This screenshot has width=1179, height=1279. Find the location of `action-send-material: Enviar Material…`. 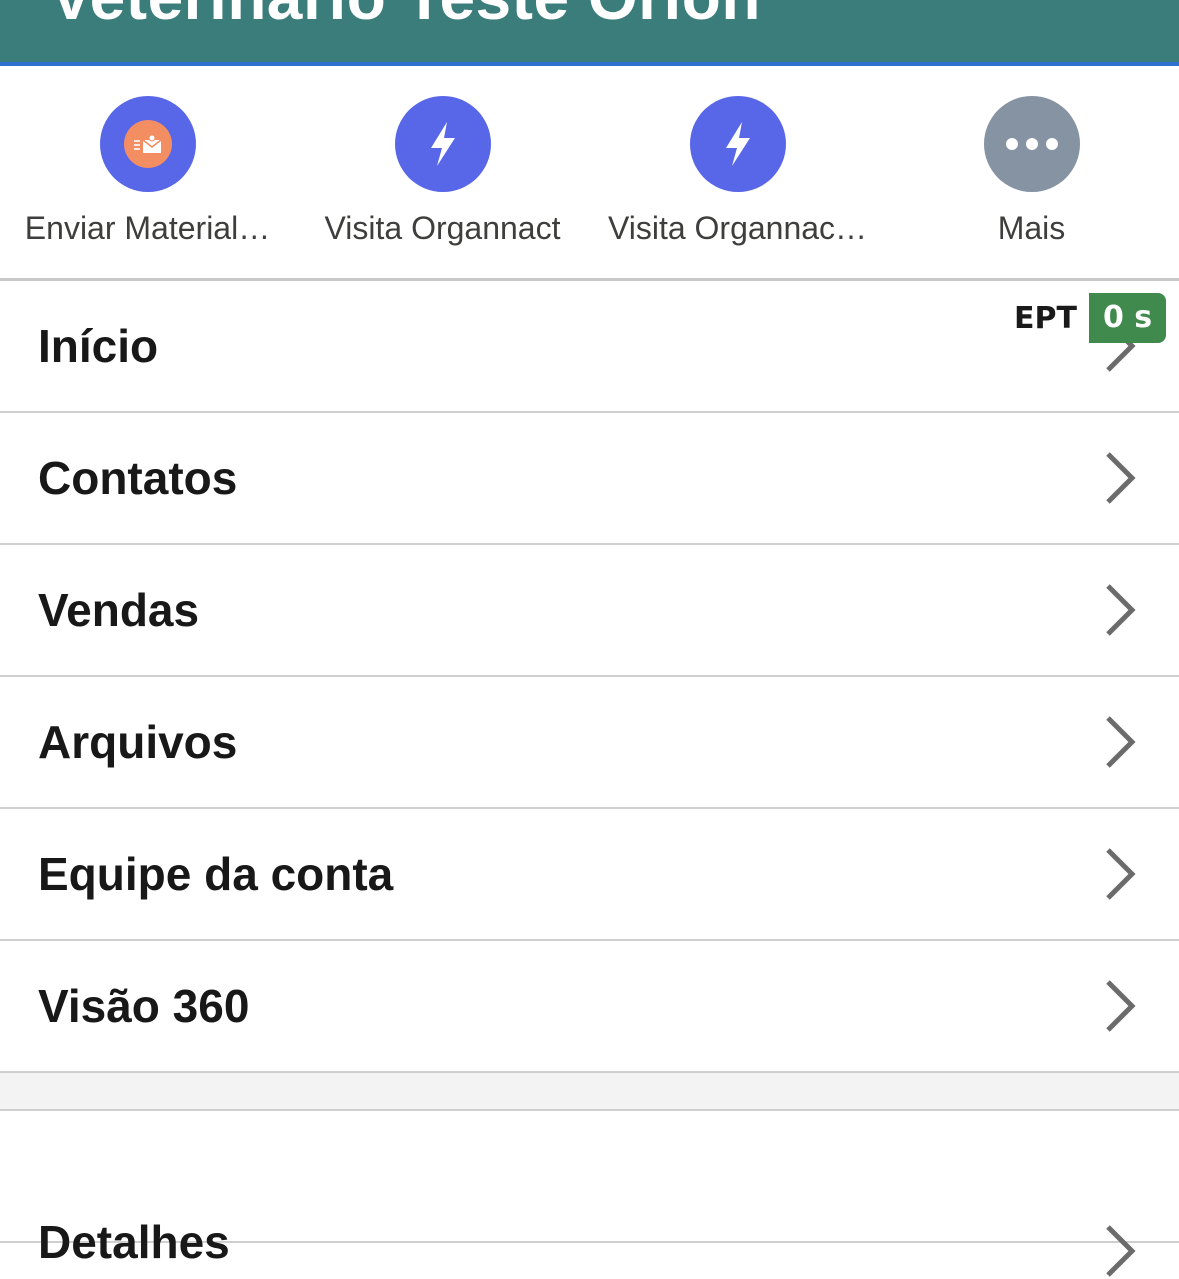

action-send-material: Enviar Material… is located at coordinates (147, 171).